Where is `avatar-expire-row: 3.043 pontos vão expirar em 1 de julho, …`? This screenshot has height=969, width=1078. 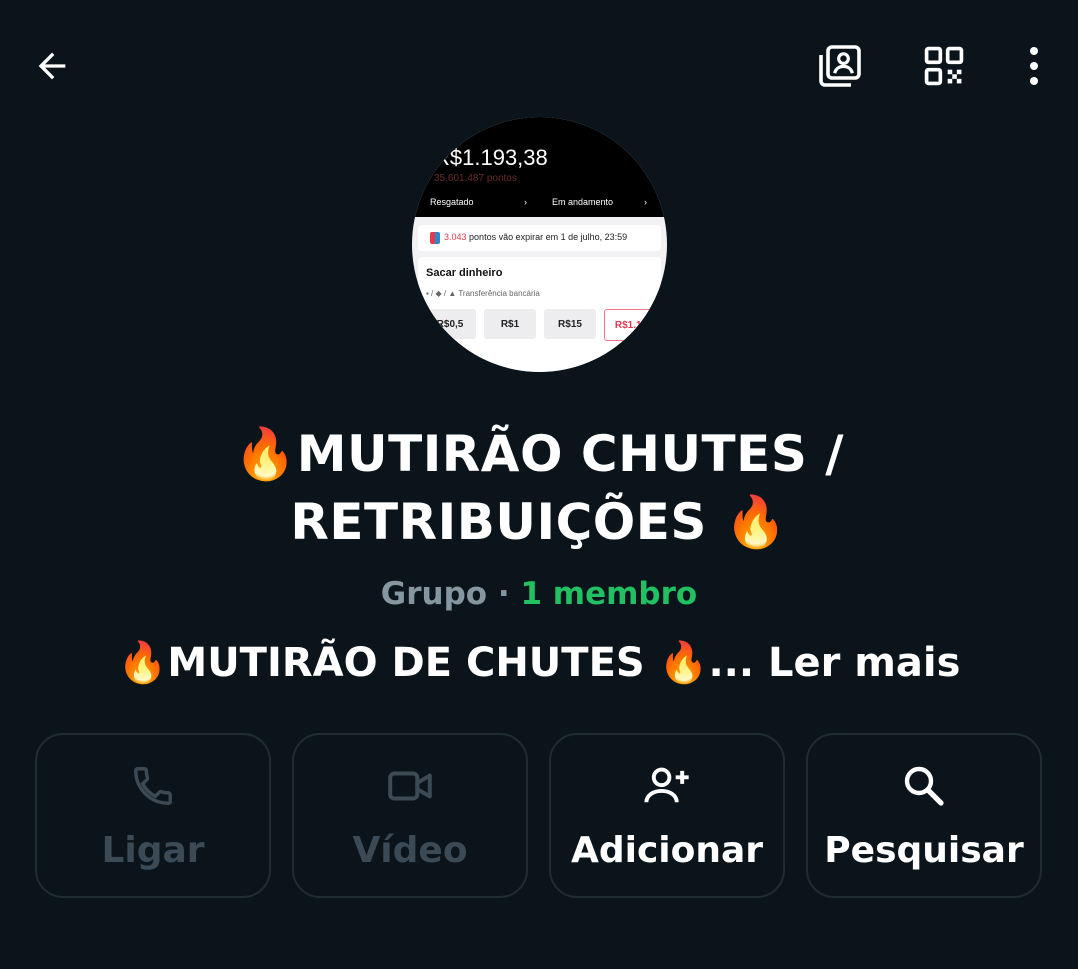
avatar-expire-row: 3.043 pontos vão expirar em 1 de julho, … is located at coordinates (539, 238).